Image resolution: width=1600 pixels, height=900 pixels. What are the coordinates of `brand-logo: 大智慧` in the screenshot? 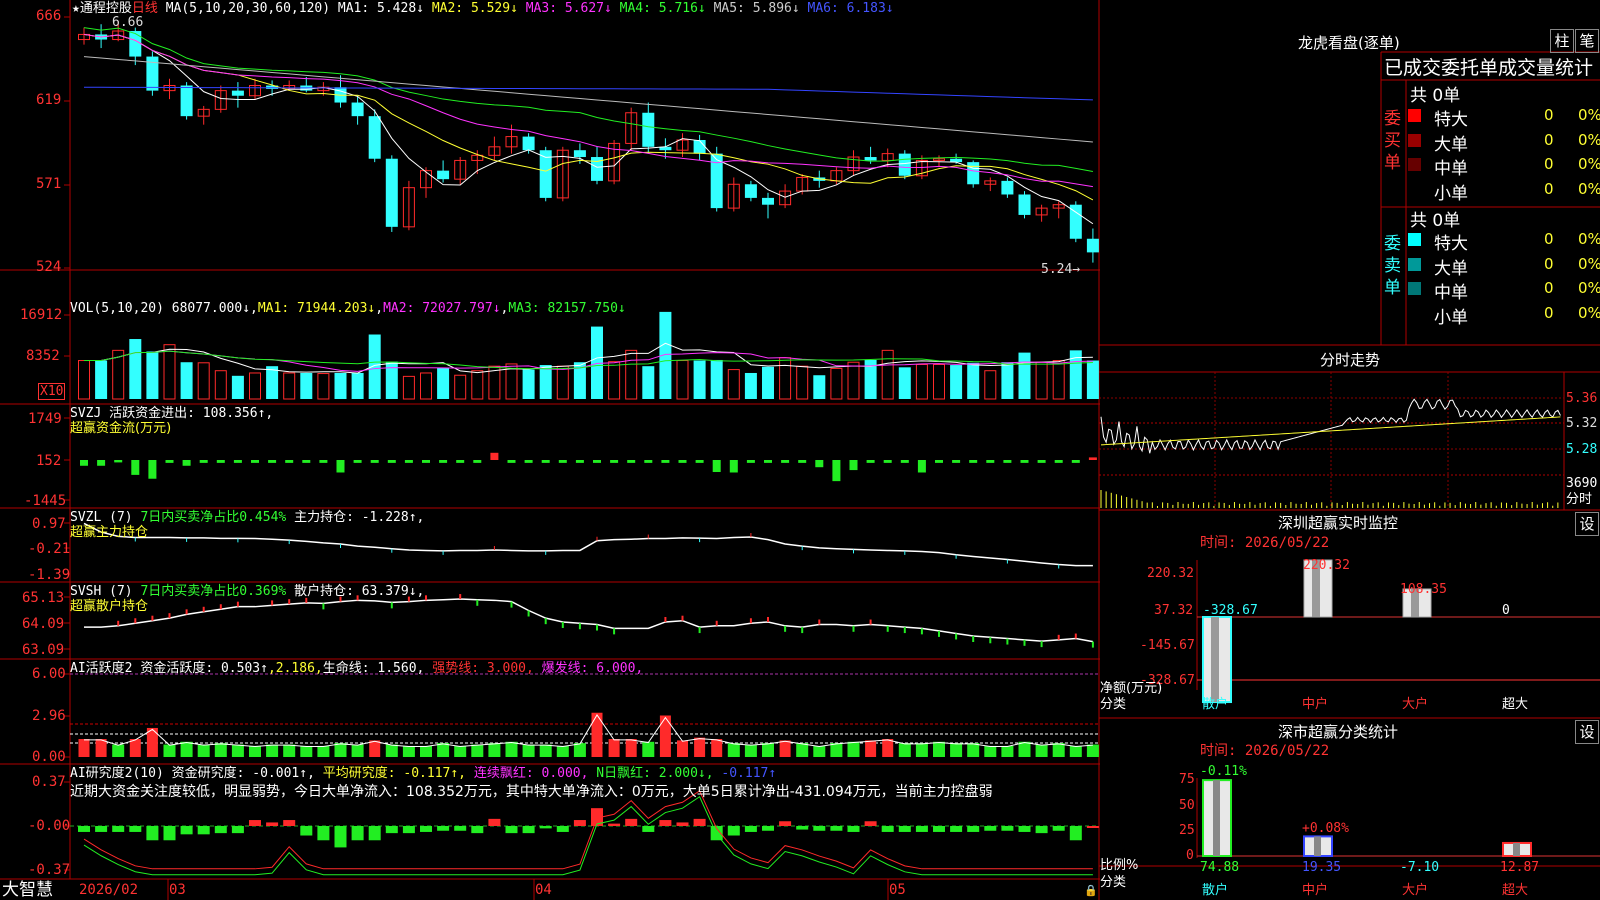 It's located at (27, 890).